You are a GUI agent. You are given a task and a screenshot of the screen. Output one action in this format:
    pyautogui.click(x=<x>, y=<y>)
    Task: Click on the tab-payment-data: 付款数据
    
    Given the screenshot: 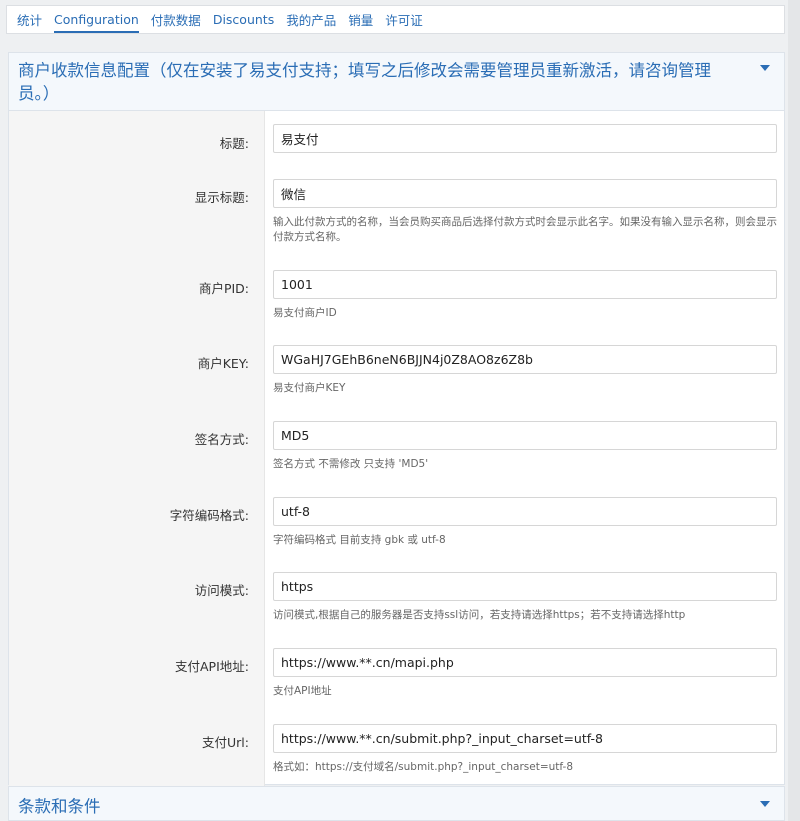 What is the action you would take?
    pyautogui.click(x=176, y=19)
    